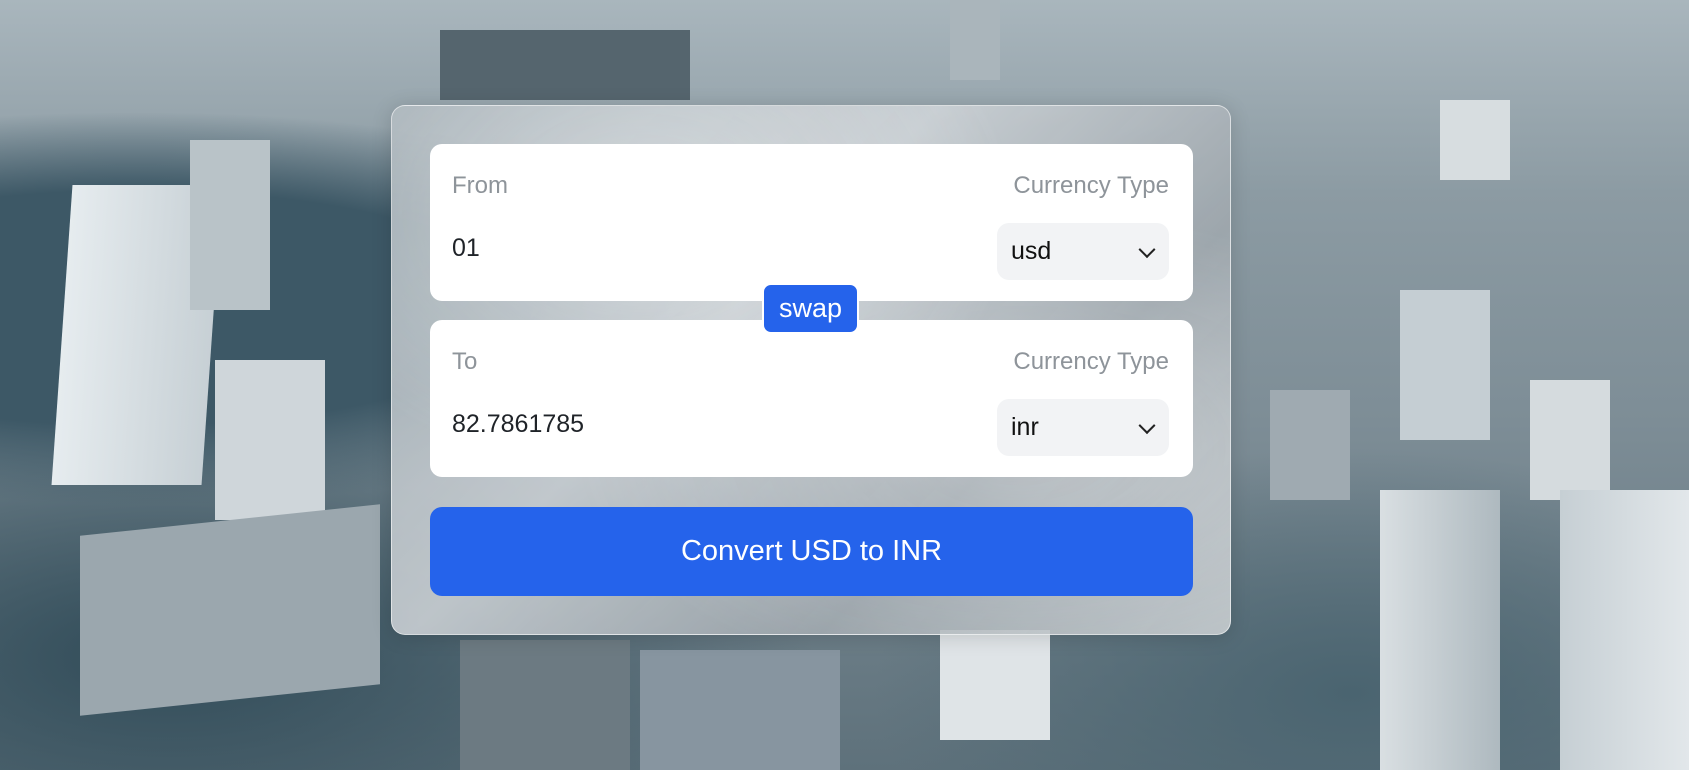  What do you see at coordinates (480, 185) in the screenshot?
I see `from-label: From` at bounding box center [480, 185].